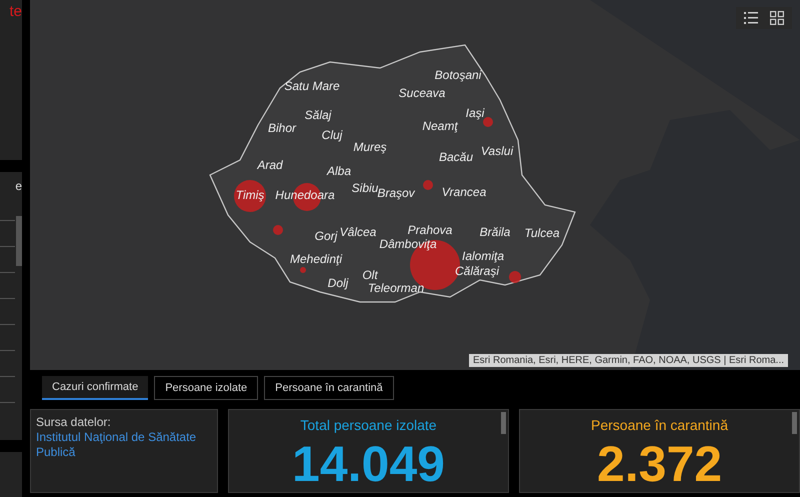 The width and height of the screenshot is (800, 497). What do you see at coordinates (542, 233) in the screenshot?
I see `county-label: Tulcea` at bounding box center [542, 233].